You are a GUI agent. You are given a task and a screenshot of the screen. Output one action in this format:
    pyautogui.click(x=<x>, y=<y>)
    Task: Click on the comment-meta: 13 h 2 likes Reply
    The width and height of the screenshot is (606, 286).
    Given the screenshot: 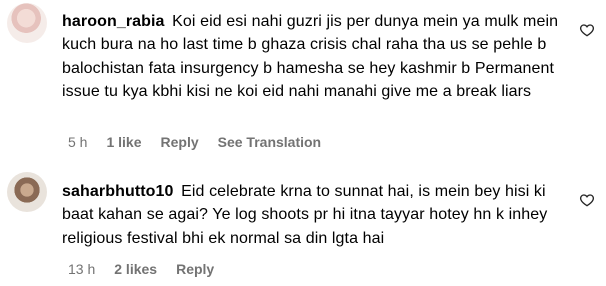 What is the action you would take?
    pyautogui.click(x=150, y=269)
    